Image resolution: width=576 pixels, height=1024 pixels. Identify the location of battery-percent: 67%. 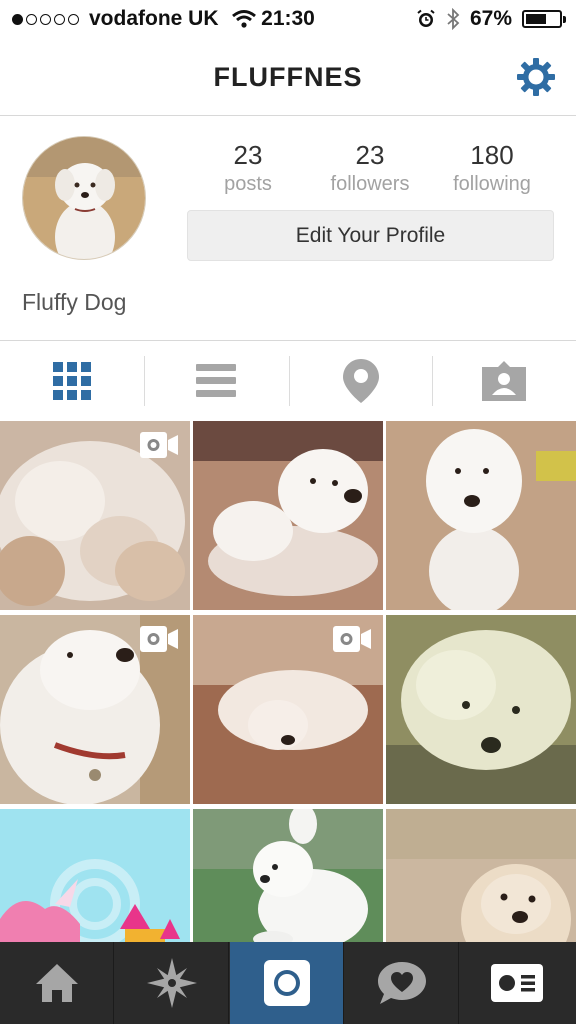
(490, 18).